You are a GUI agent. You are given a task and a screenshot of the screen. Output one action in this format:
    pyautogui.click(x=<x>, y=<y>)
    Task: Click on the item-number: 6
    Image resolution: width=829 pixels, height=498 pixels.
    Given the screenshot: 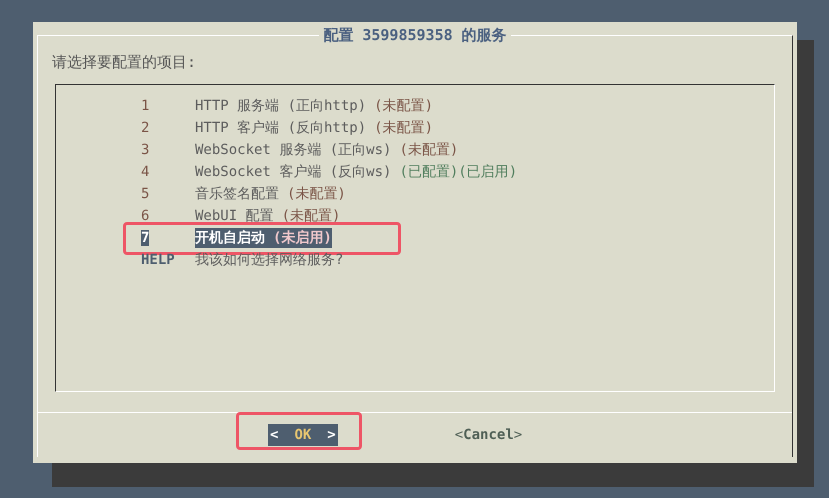 What is the action you would take?
    pyautogui.click(x=168, y=216)
    